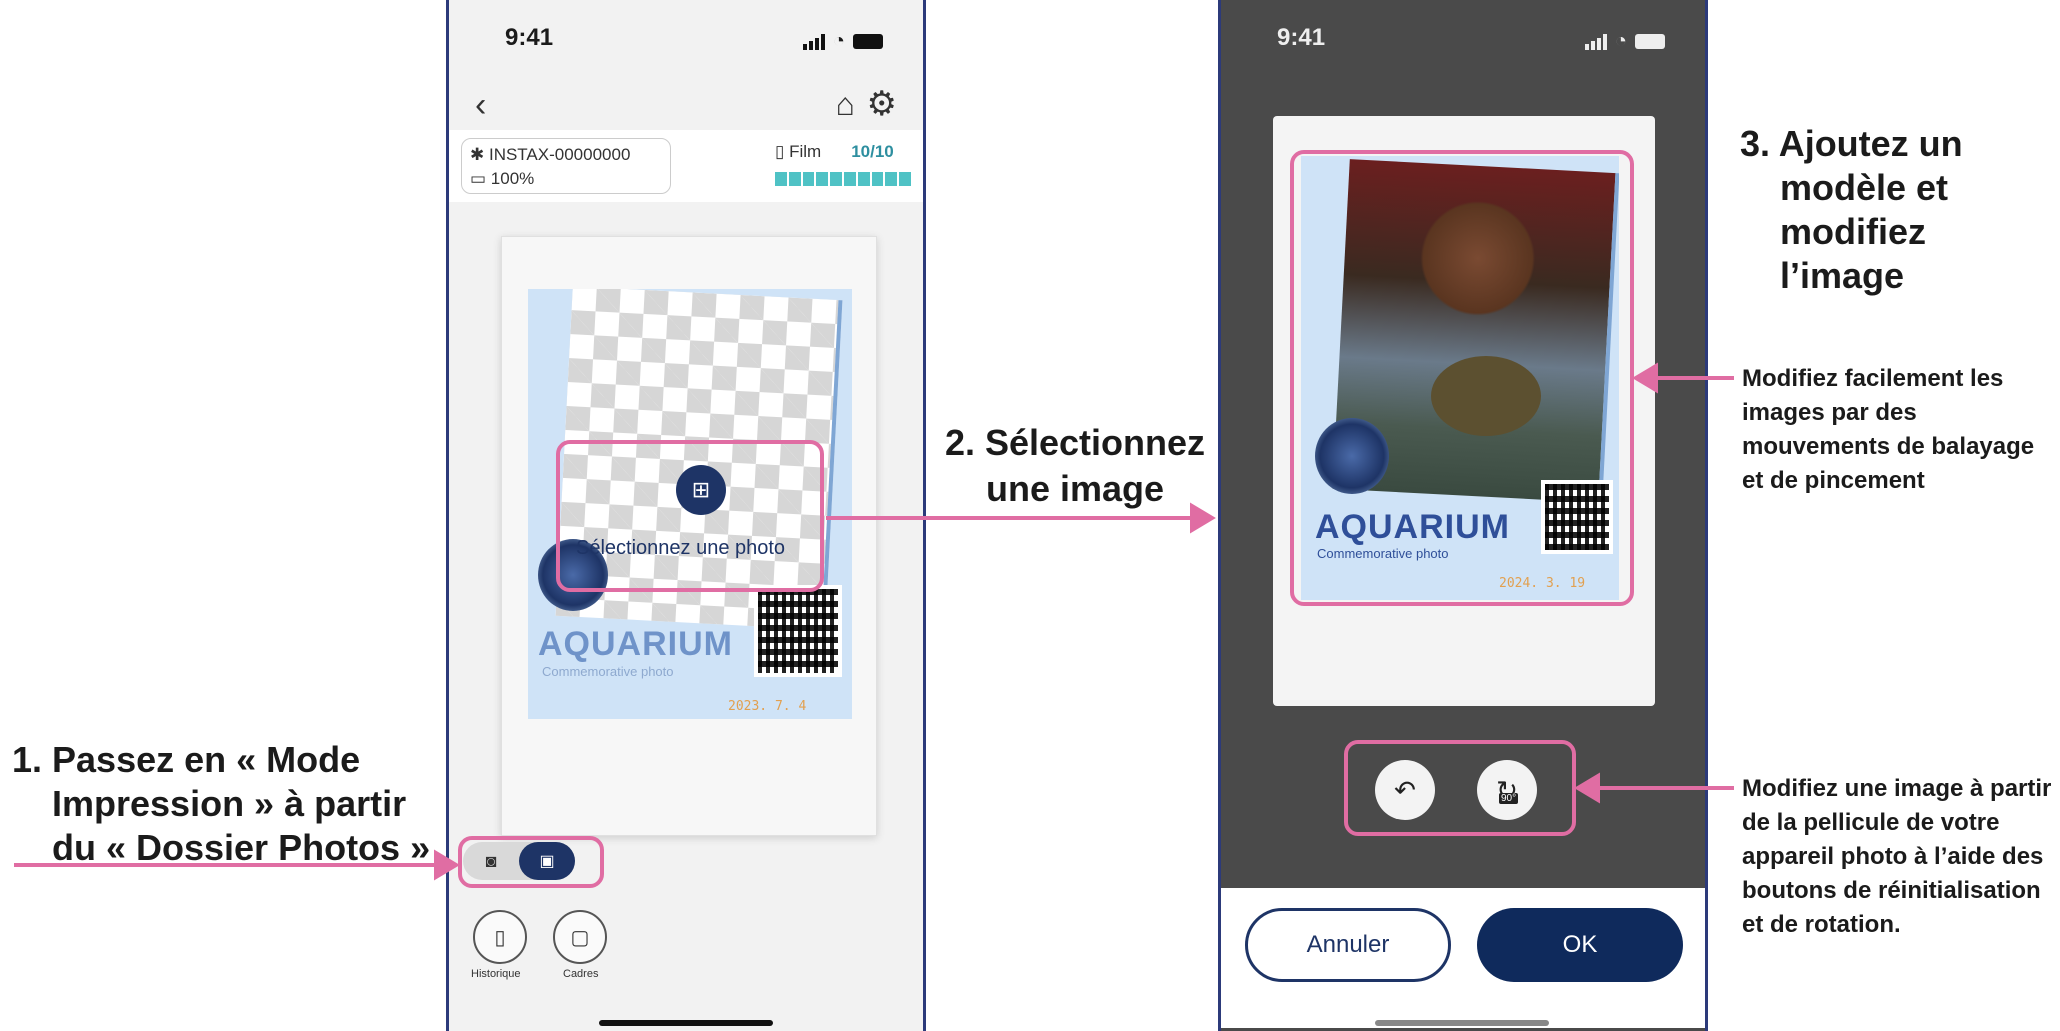 The image size is (2060, 1031). What do you see at coordinates (1203, 518) in the screenshot?
I see `arrow-step2-head` at bounding box center [1203, 518].